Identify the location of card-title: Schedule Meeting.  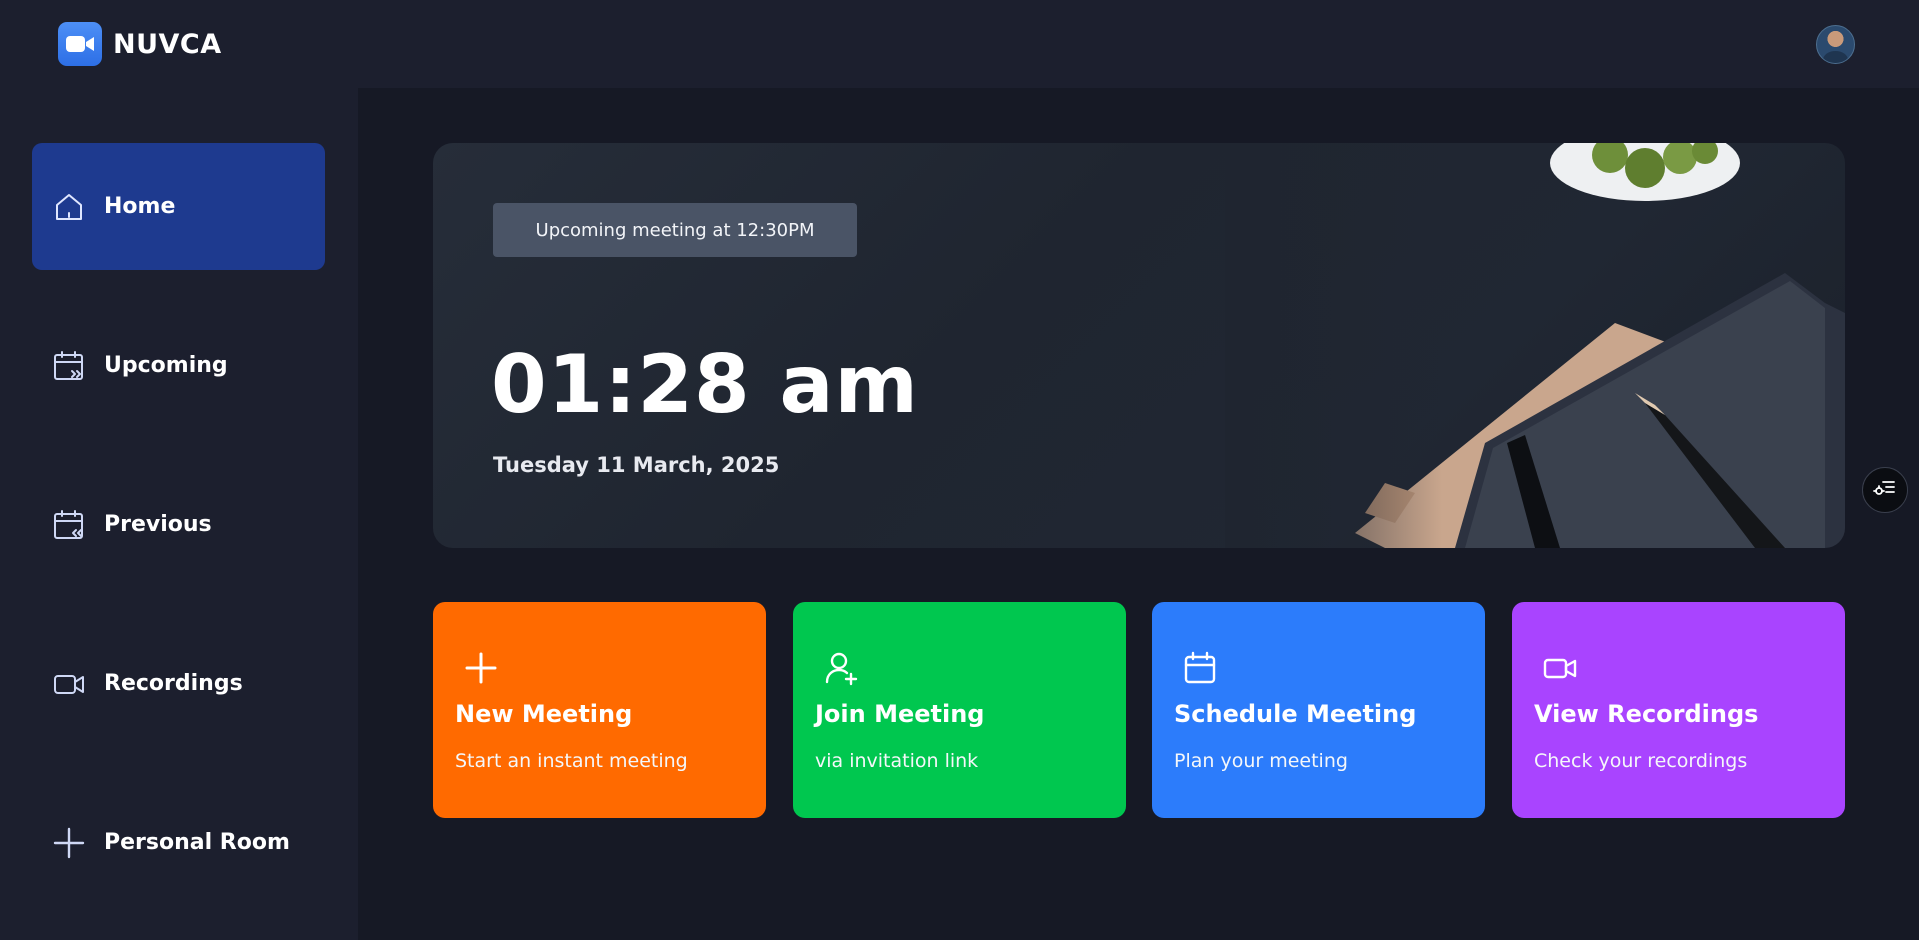
(1295, 714).